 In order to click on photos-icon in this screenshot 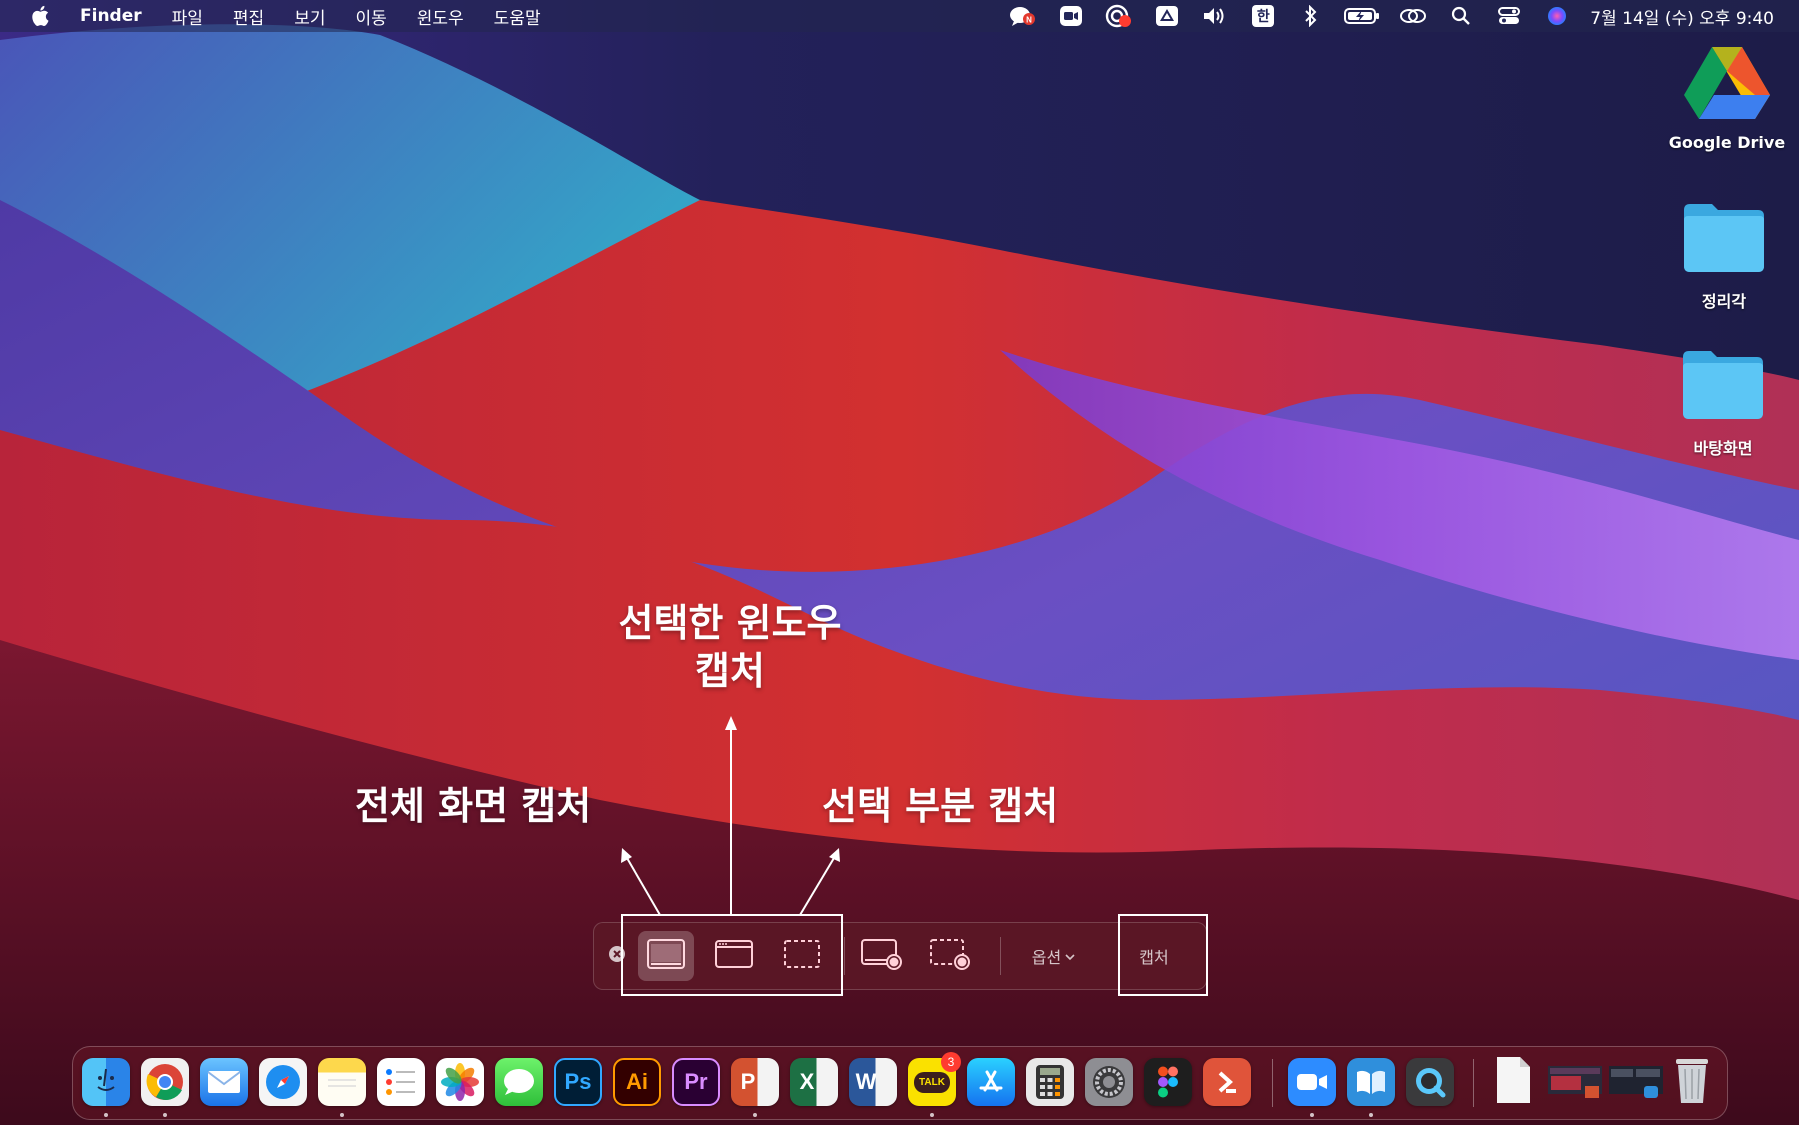, I will do `click(460, 1082)`.